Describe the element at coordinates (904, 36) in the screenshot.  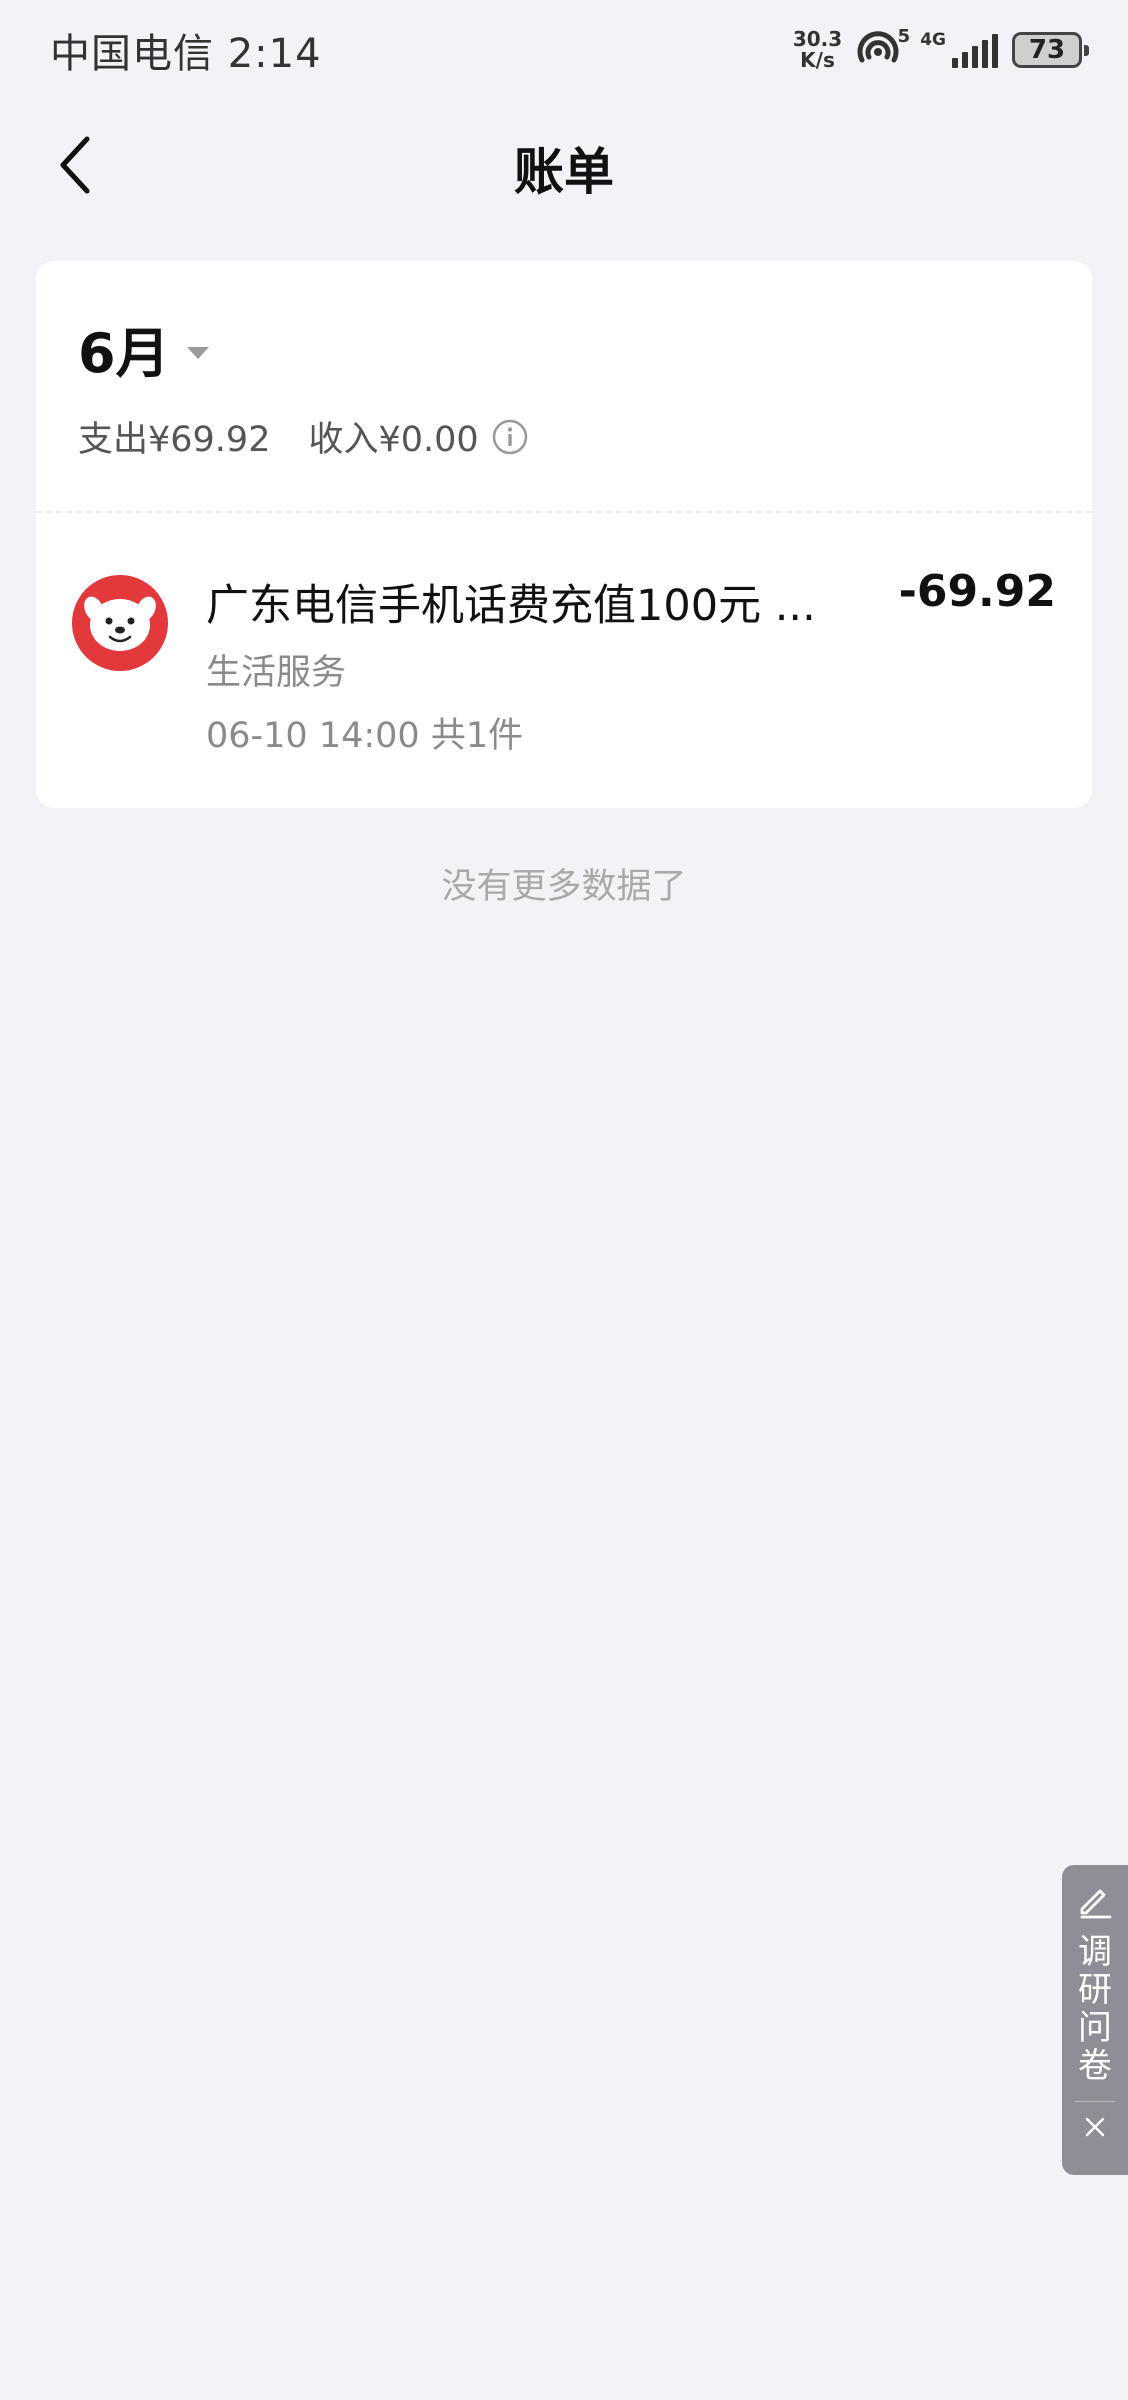
I see `hotspot-count: 5` at that location.